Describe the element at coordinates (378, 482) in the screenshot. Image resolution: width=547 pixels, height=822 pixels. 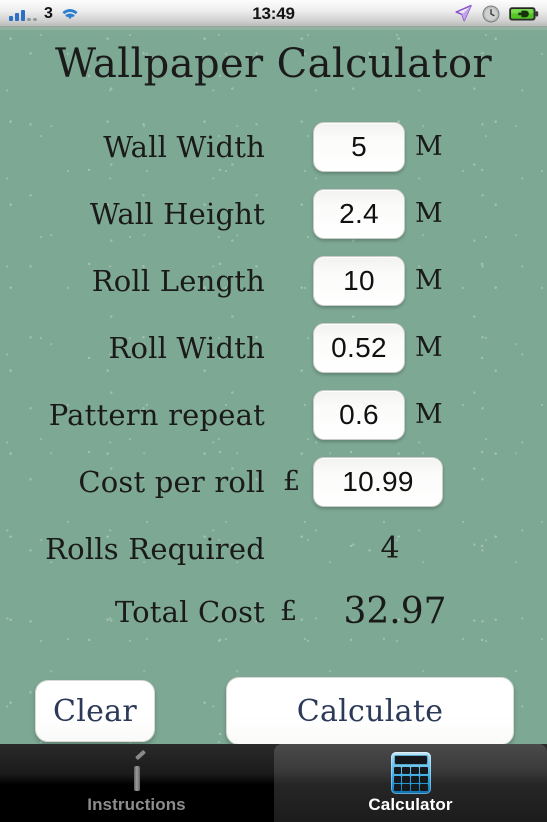
I see `input-cost-per-roll: 10.99` at that location.